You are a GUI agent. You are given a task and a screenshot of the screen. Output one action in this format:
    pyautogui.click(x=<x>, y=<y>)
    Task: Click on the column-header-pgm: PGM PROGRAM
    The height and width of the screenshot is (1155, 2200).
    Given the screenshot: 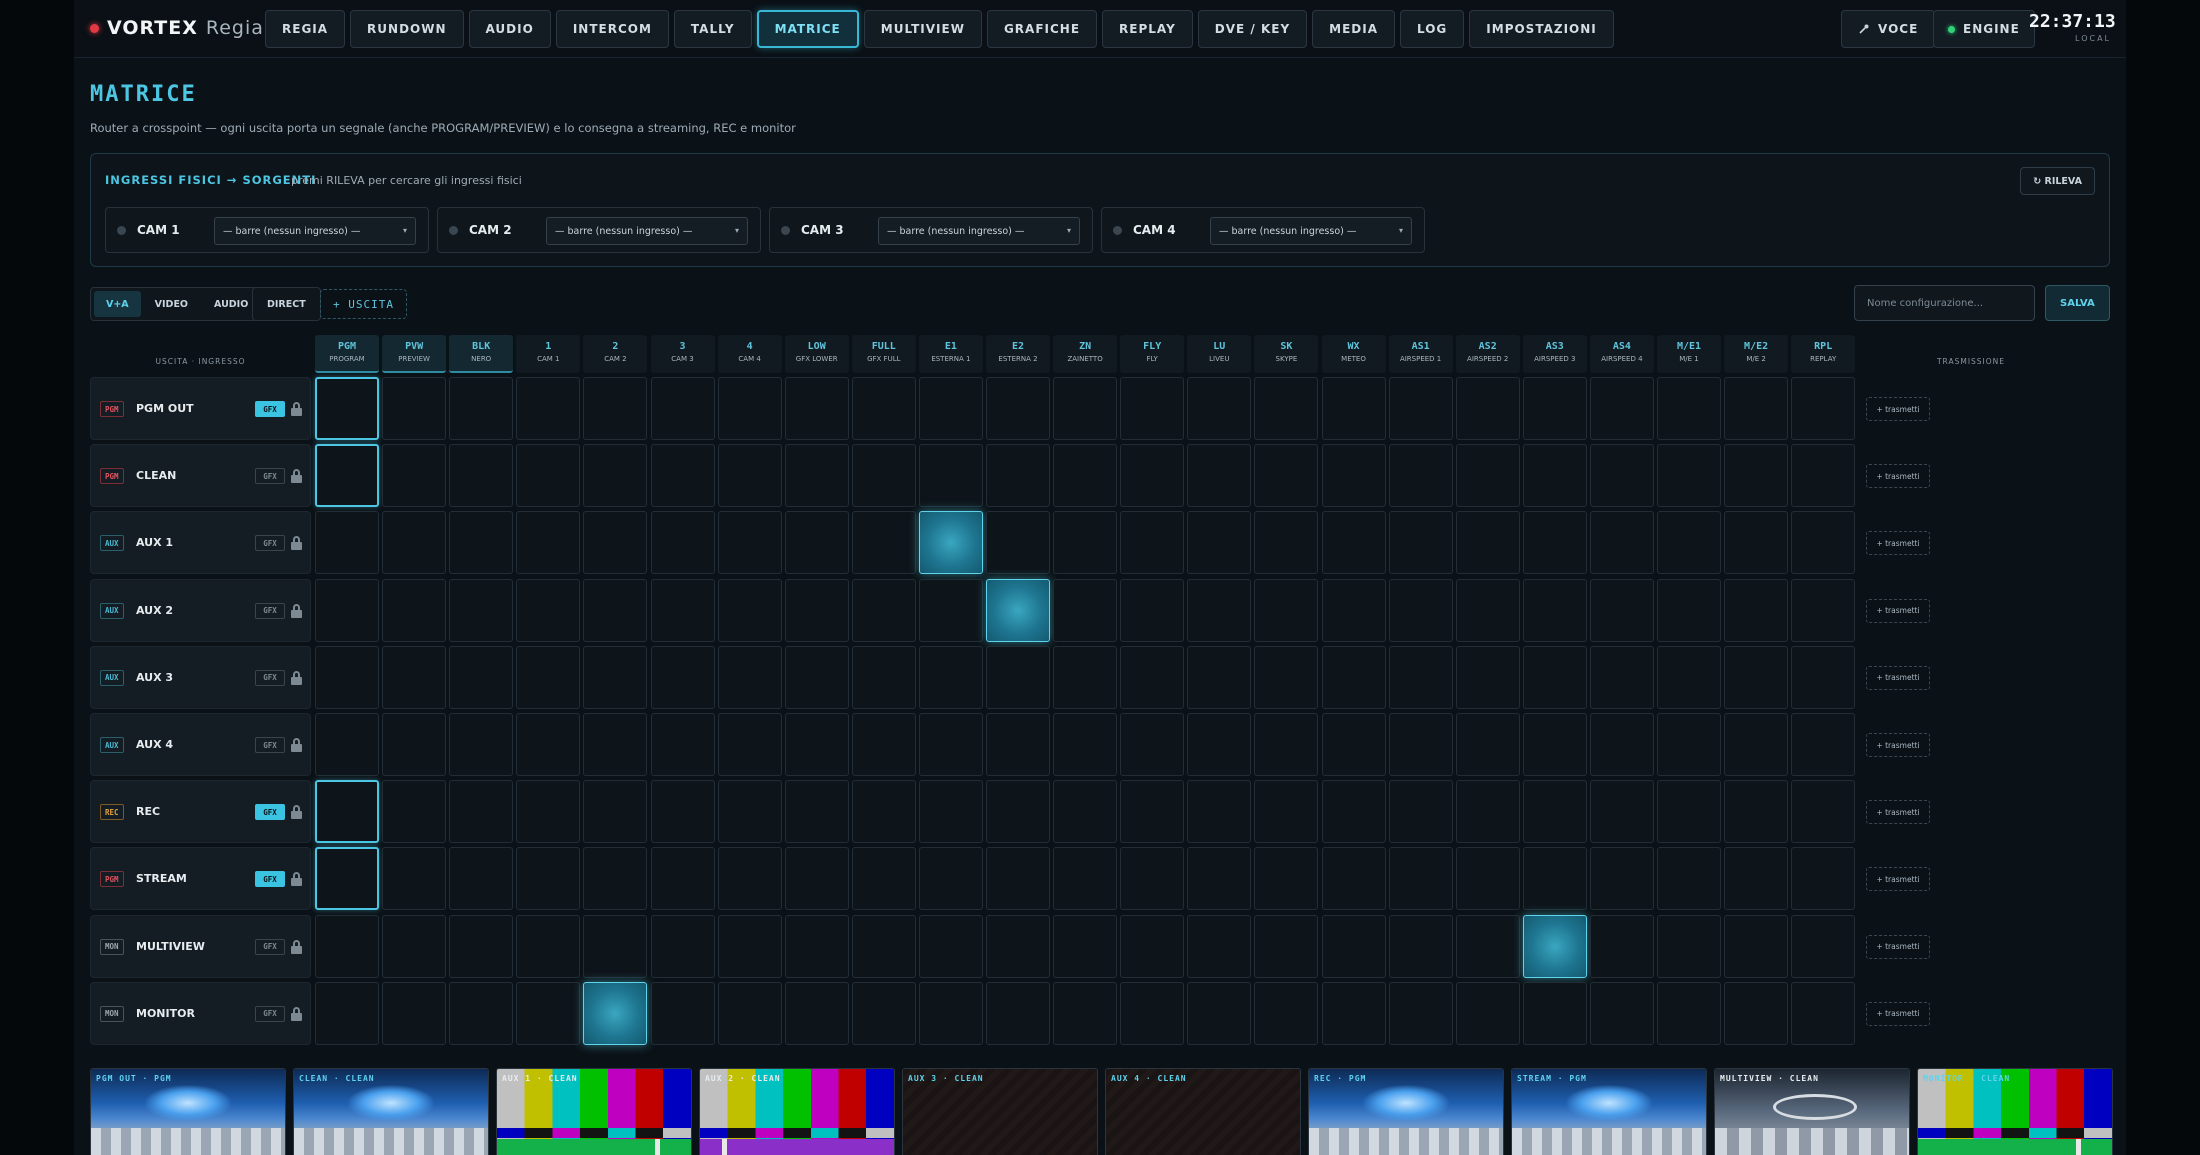 What is the action you would take?
    pyautogui.click(x=347, y=354)
    